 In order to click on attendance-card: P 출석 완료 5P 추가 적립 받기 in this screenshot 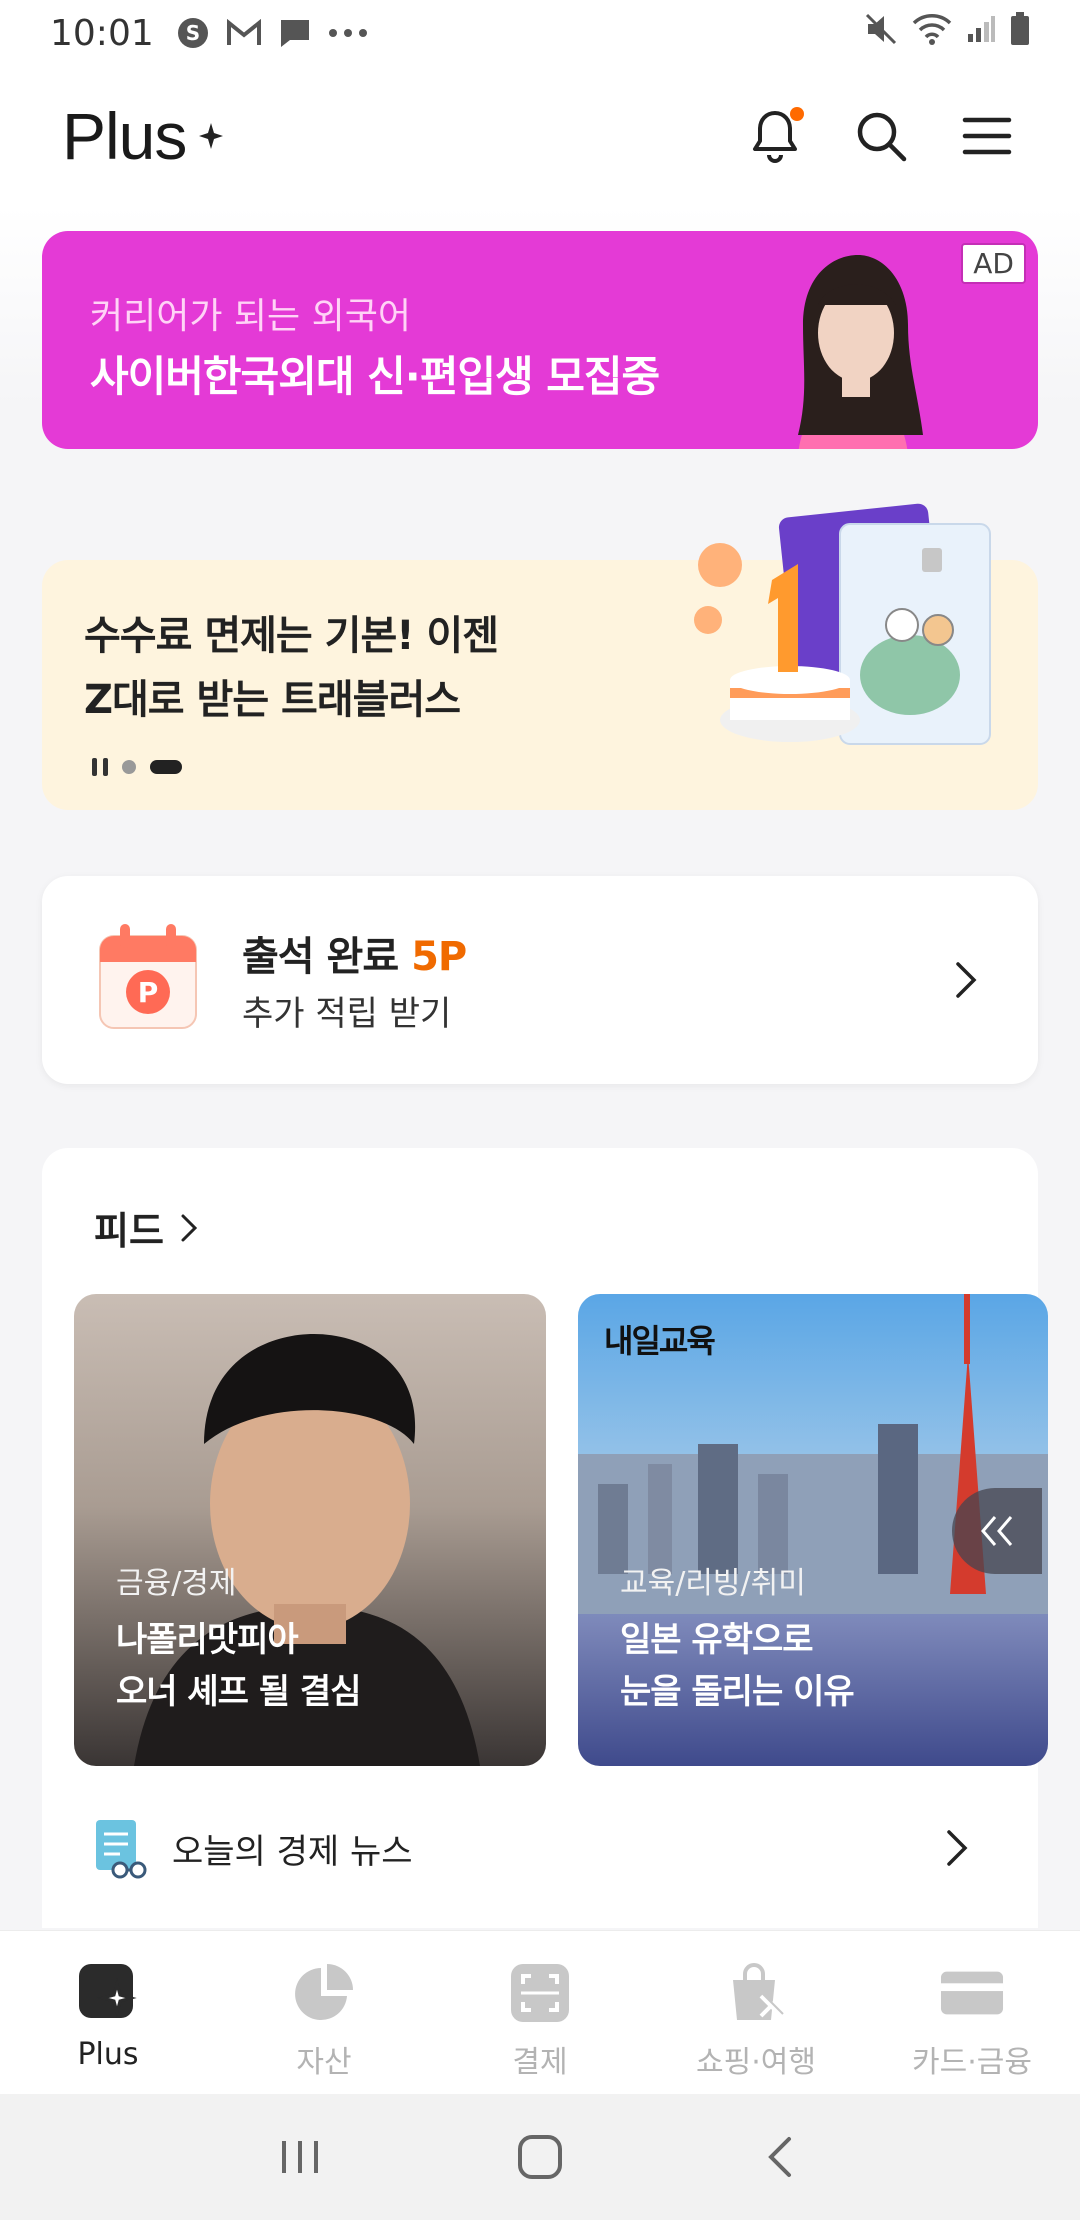, I will do `click(540, 980)`.